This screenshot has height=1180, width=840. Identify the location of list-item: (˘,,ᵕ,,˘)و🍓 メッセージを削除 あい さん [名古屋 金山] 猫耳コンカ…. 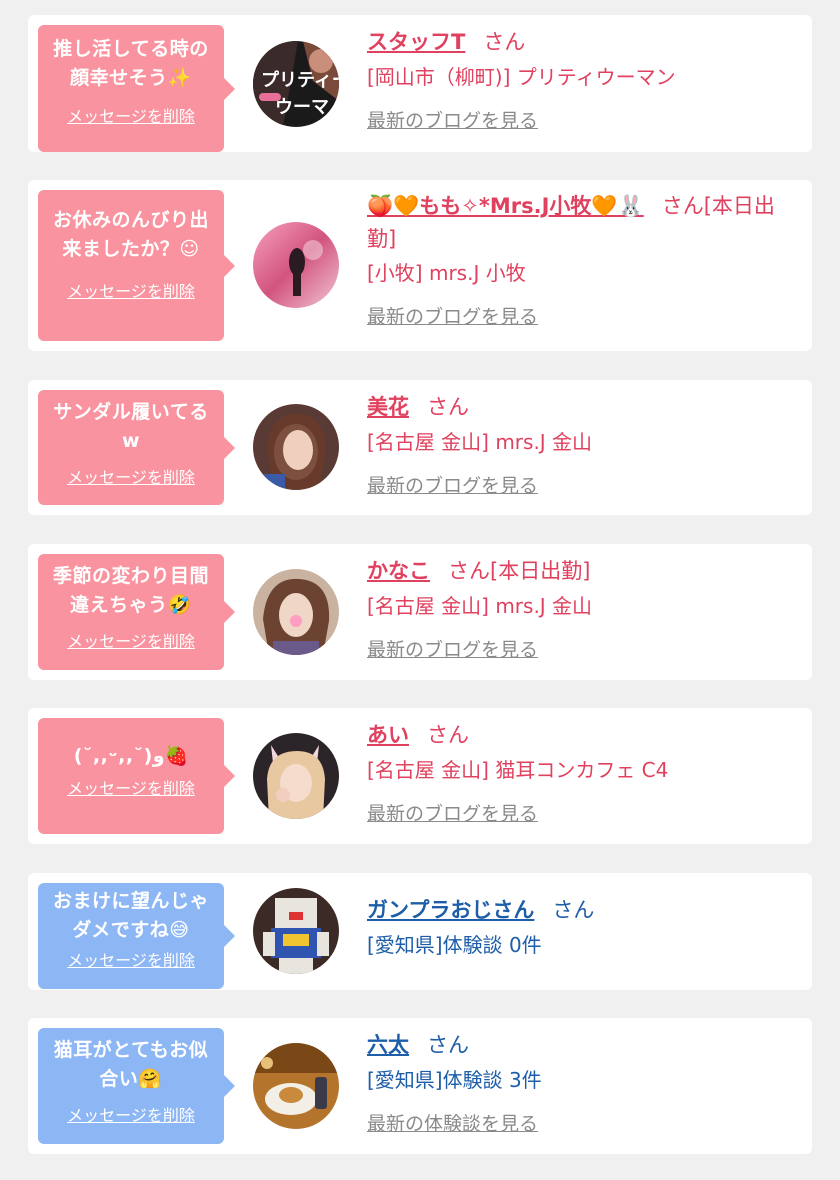
(420, 776).